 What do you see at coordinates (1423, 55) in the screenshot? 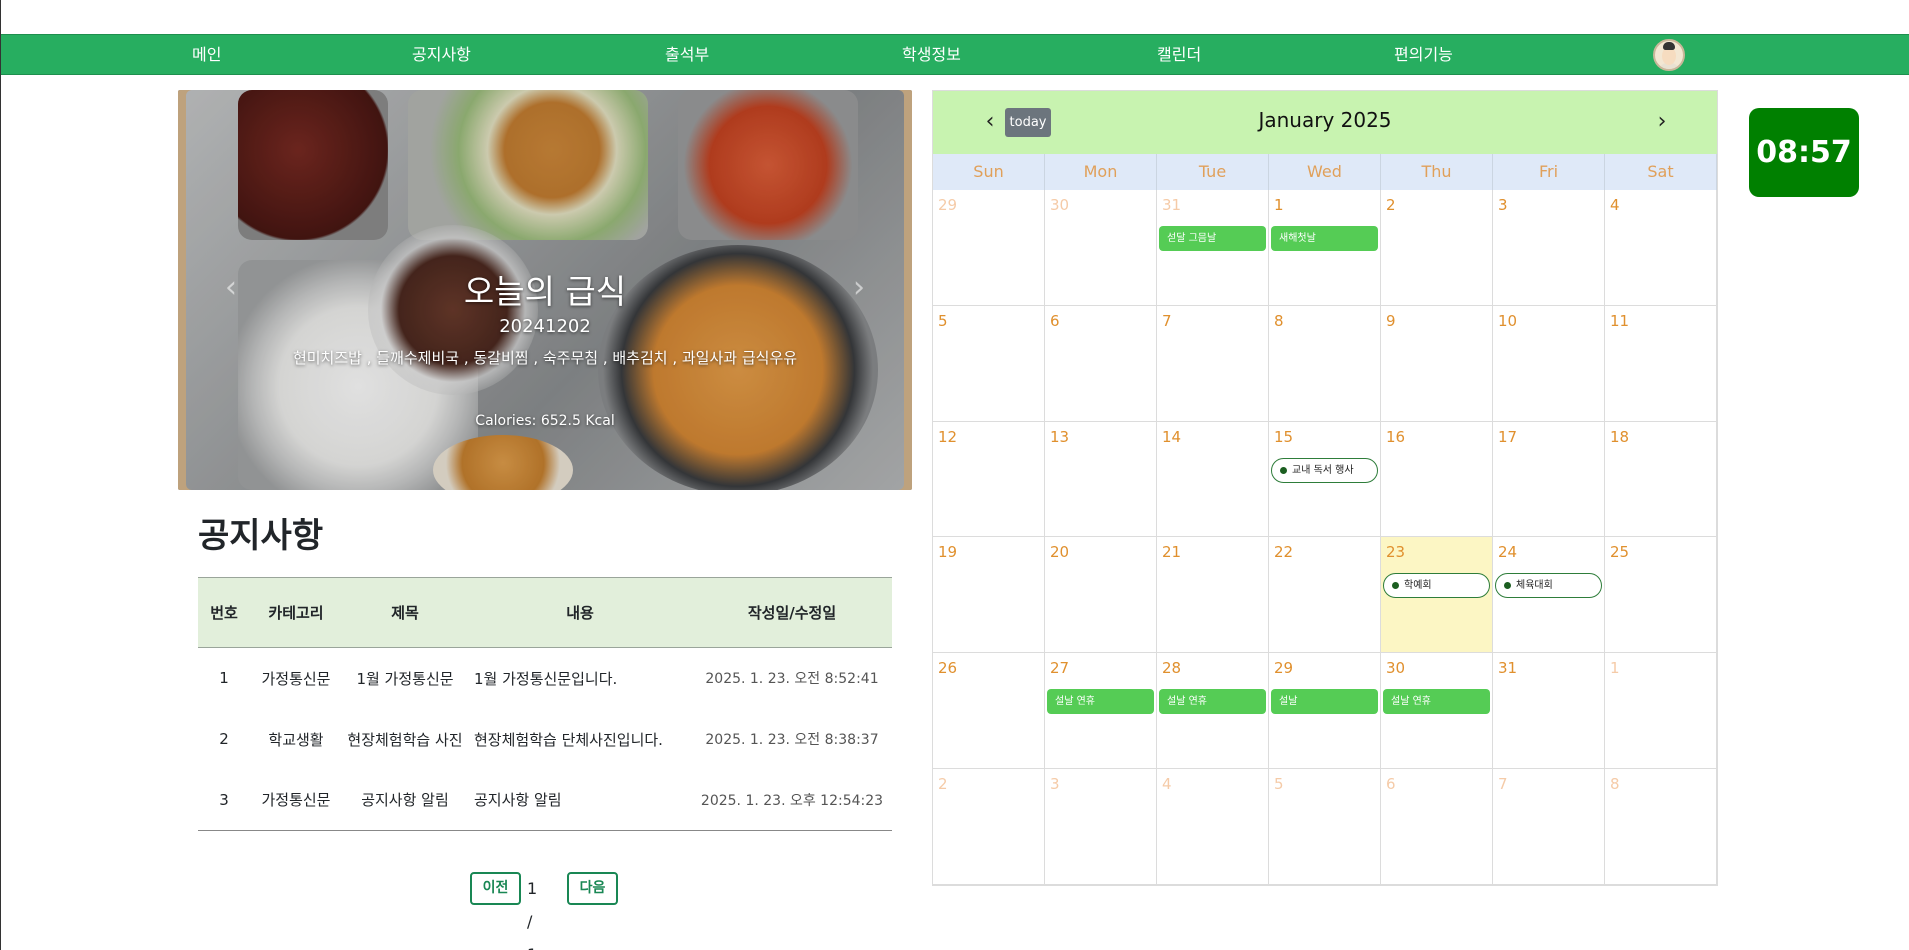
I see `nav-item-utilities: 편의기능` at bounding box center [1423, 55].